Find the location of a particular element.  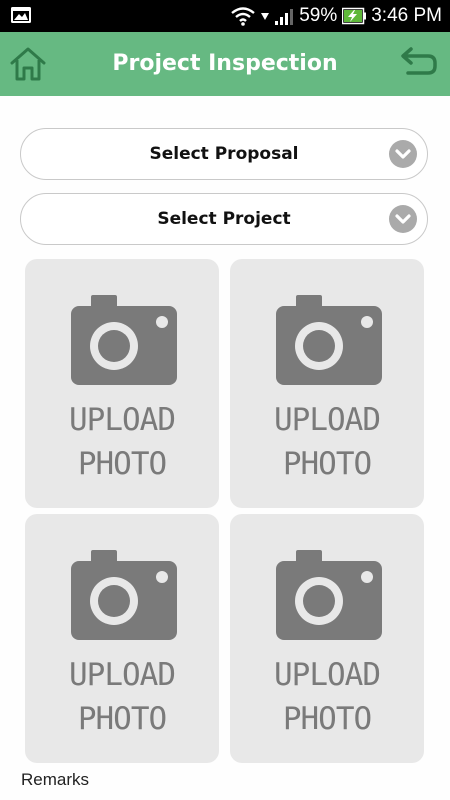

wifi-icon is located at coordinates (243, 16).